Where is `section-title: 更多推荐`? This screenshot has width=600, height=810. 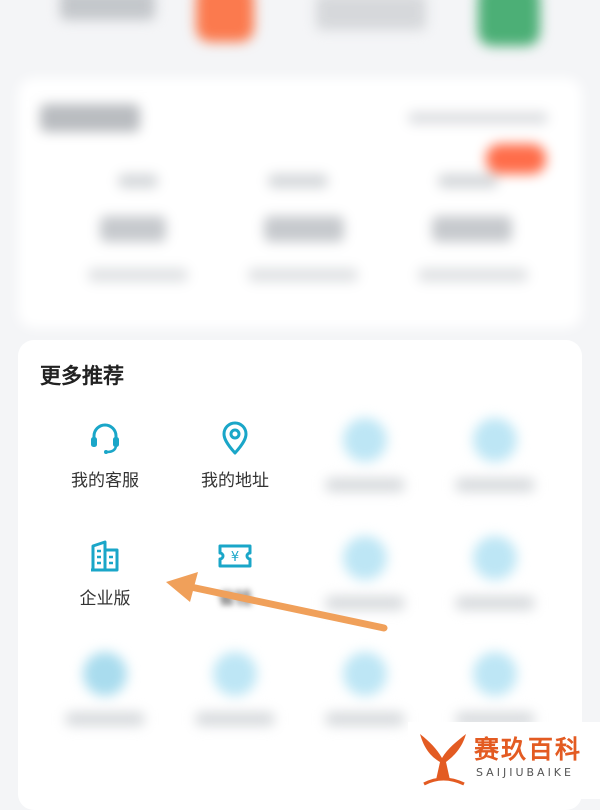
section-title: 更多推荐 is located at coordinates (82, 376).